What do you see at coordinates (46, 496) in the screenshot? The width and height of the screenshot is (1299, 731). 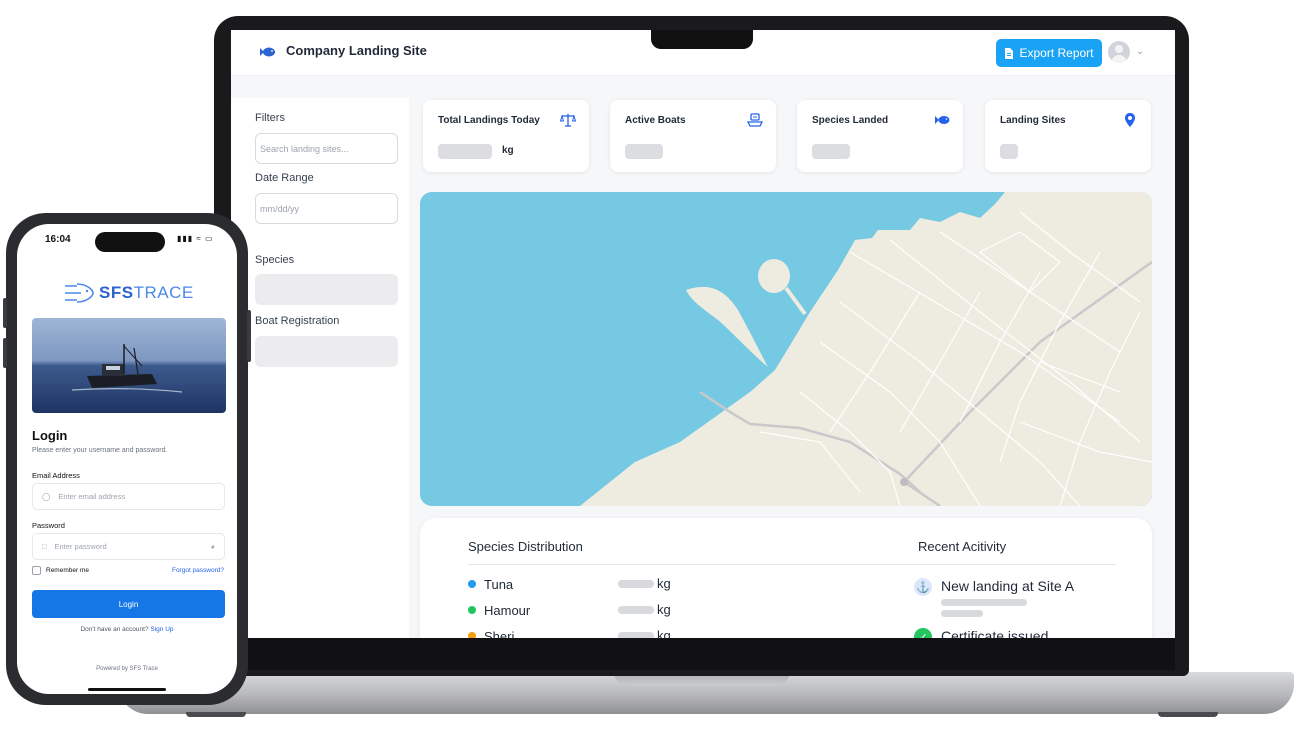 I see `user-icon: ◯` at bounding box center [46, 496].